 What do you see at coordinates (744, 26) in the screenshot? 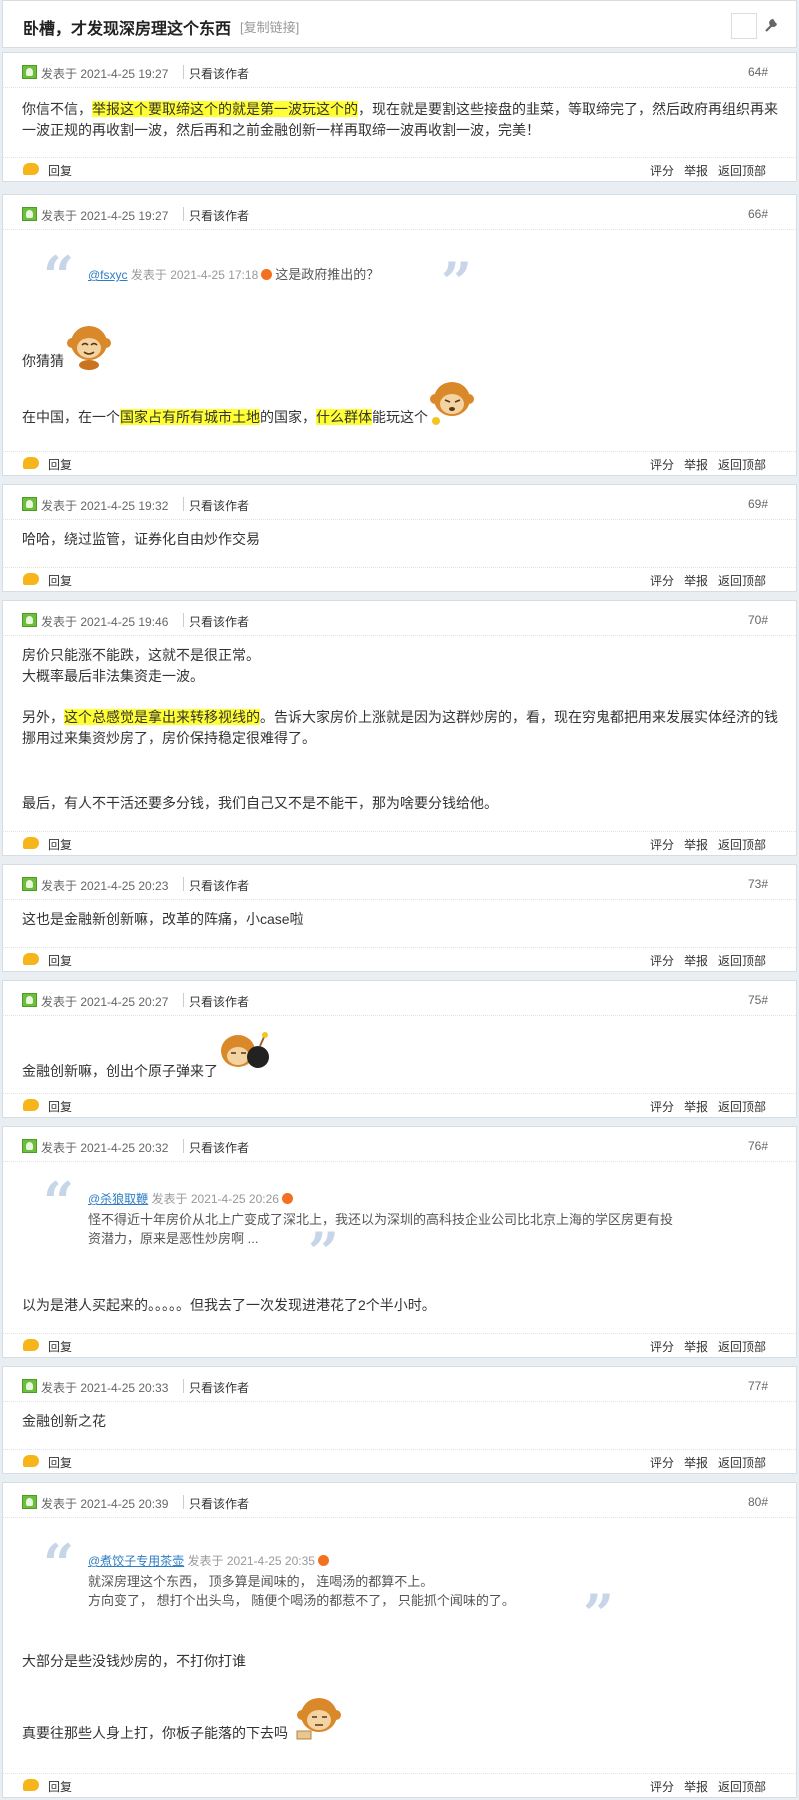
I see `toolbar-button` at bounding box center [744, 26].